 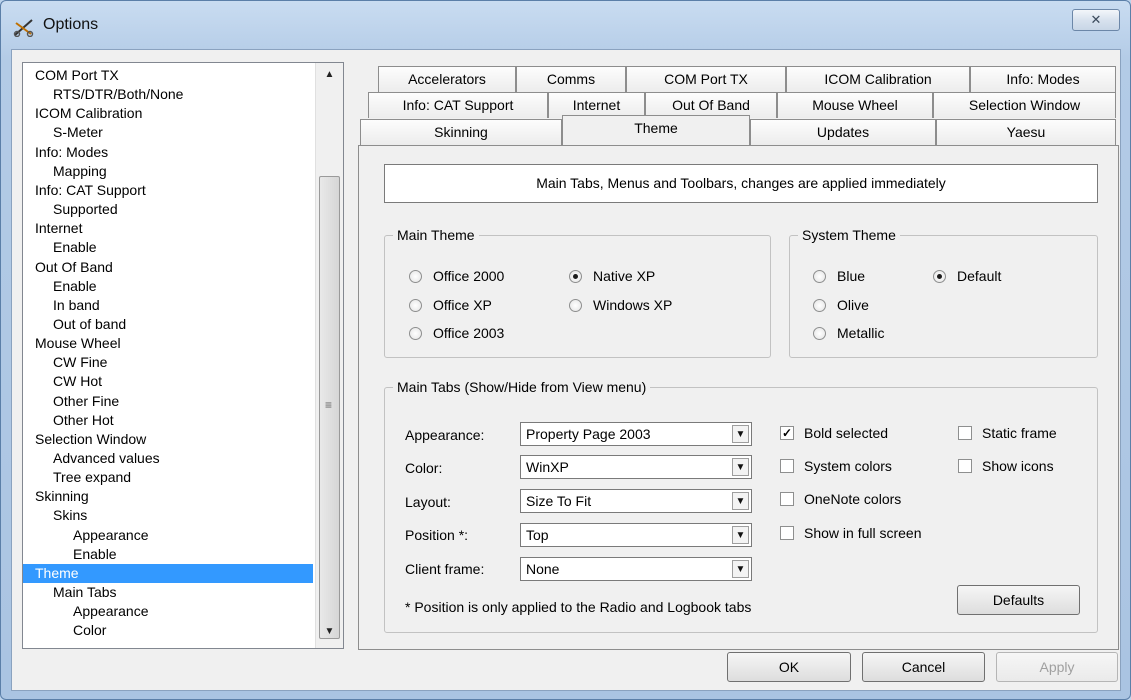 What do you see at coordinates (428, 502) in the screenshot?
I see `layout-label: Layout:` at bounding box center [428, 502].